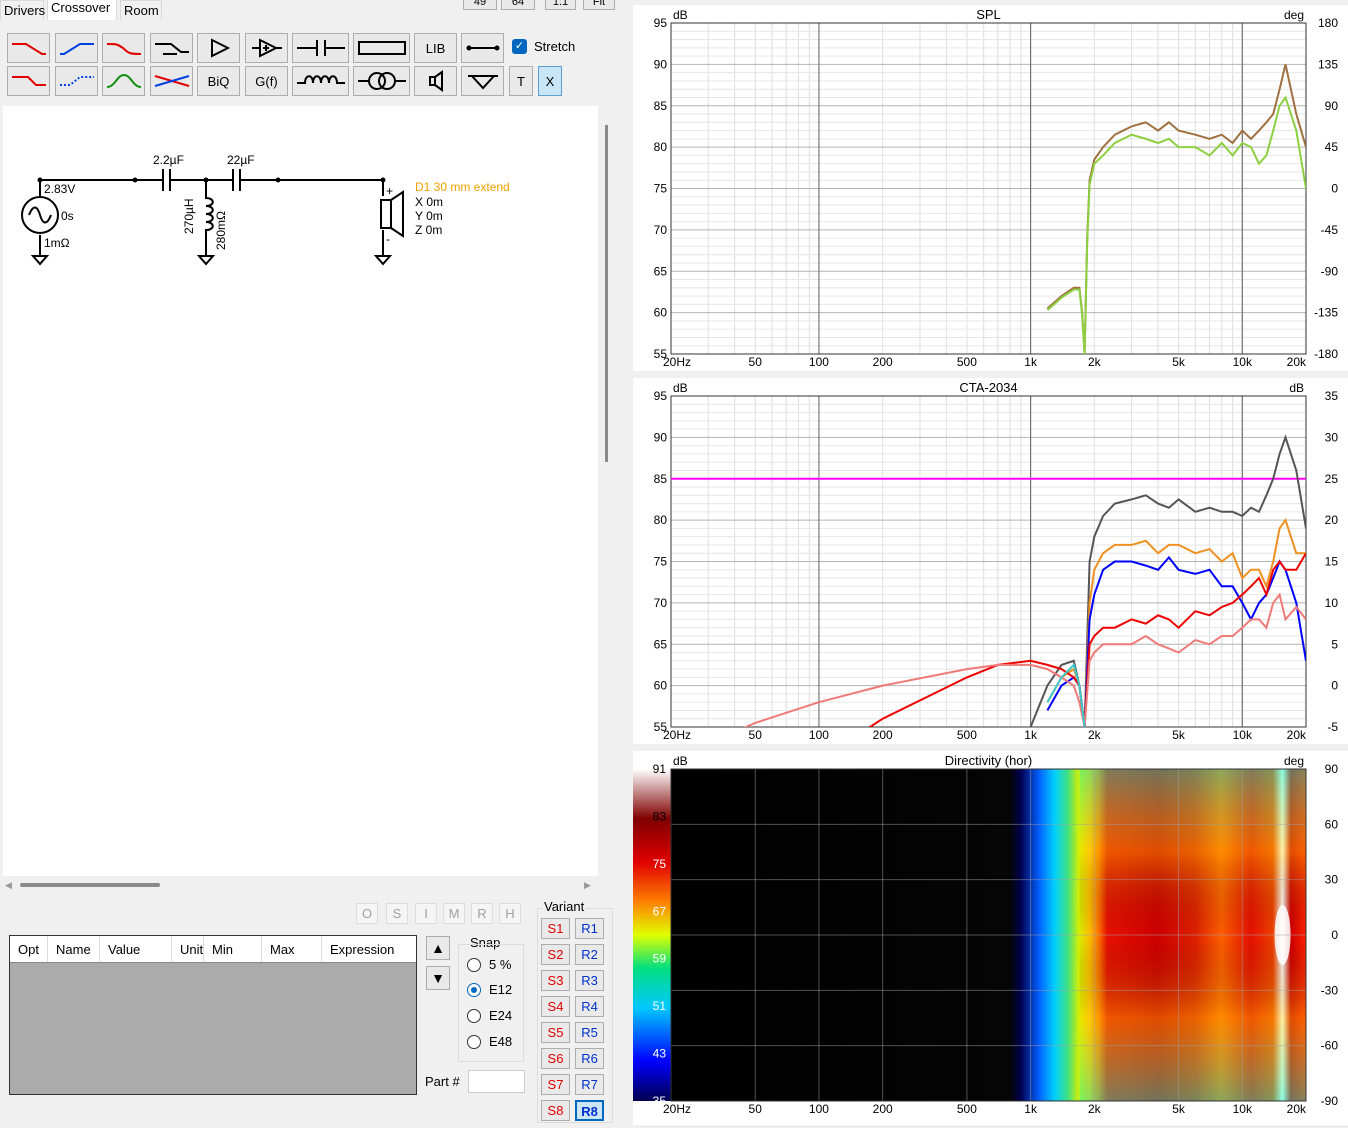 Image resolution: width=1348 pixels, height=1128 pixels. What do you see at coordinates (555, 1032) in the screenshot?
I see `variant-s5-button: S5` at bounding box center [555, 1032].